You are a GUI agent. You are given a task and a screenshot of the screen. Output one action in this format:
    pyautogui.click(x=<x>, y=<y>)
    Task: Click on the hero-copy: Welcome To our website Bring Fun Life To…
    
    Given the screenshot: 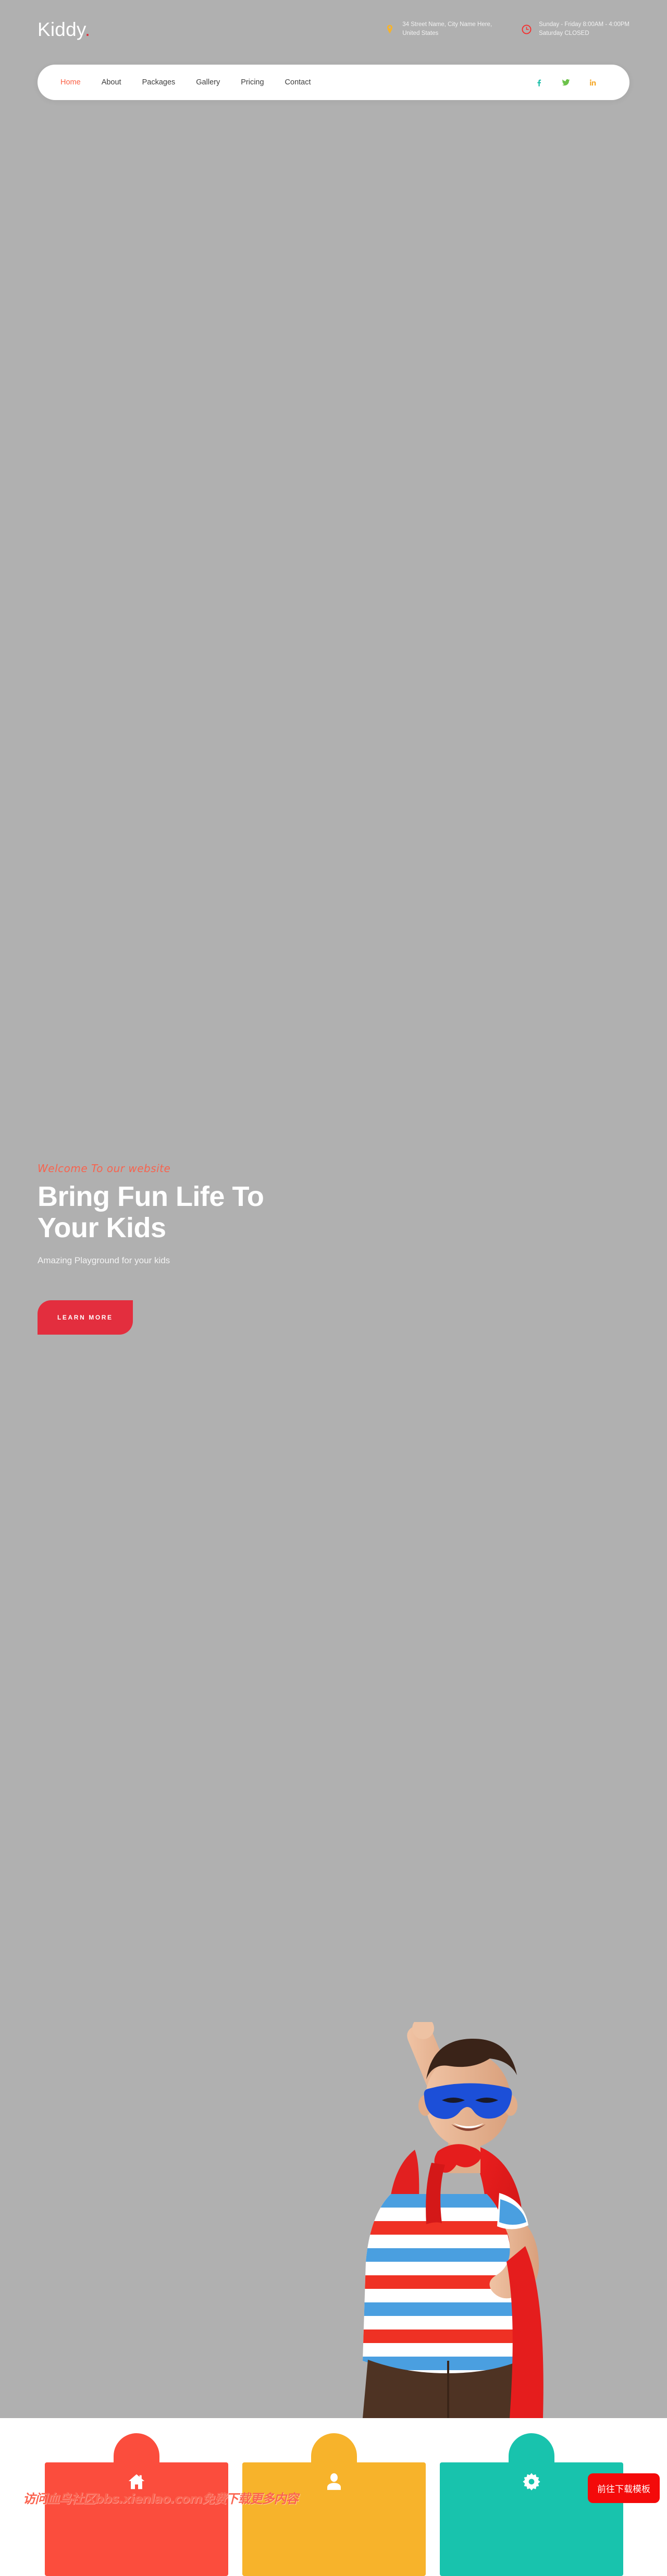 What is the action you would take?
    pyautogui.click(x=200, y=1248)
    